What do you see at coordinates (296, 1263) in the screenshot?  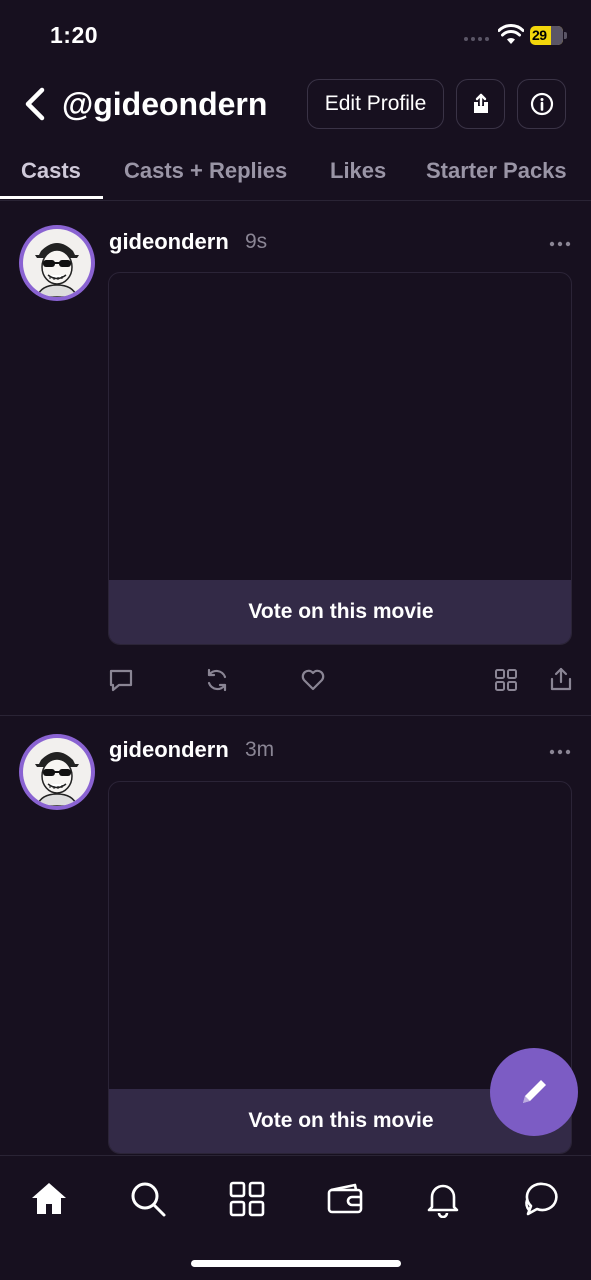 I see `home-indicator` at bounding box center [296, 1263].